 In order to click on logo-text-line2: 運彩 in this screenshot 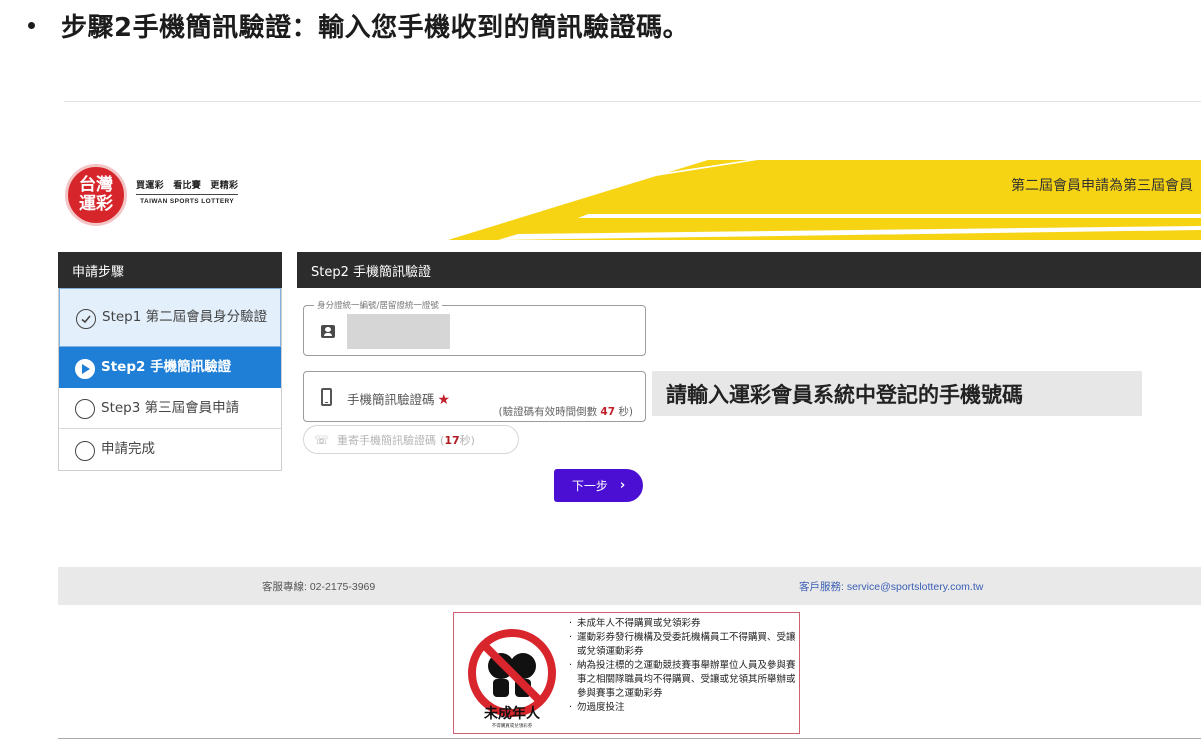, I will do `click(96, 204)`.